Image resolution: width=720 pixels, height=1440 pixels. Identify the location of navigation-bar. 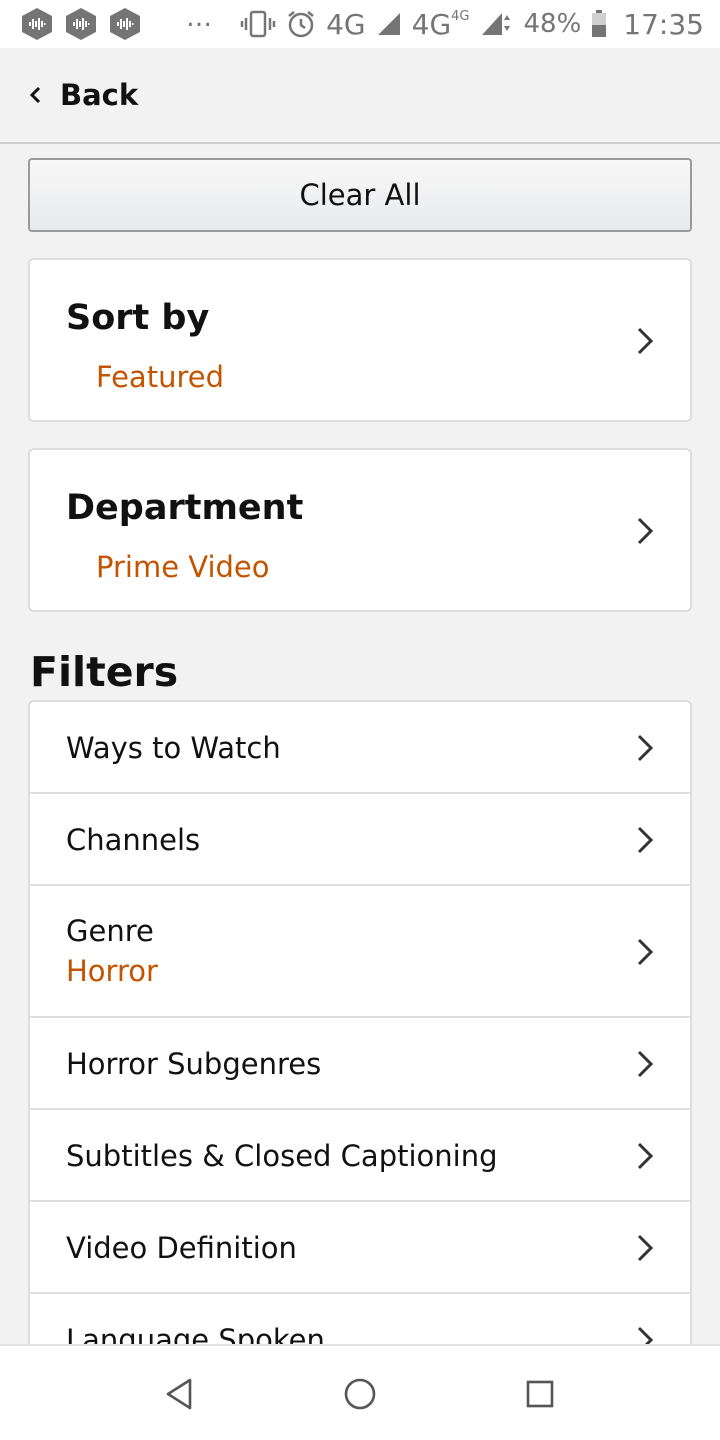
(360, 1392).